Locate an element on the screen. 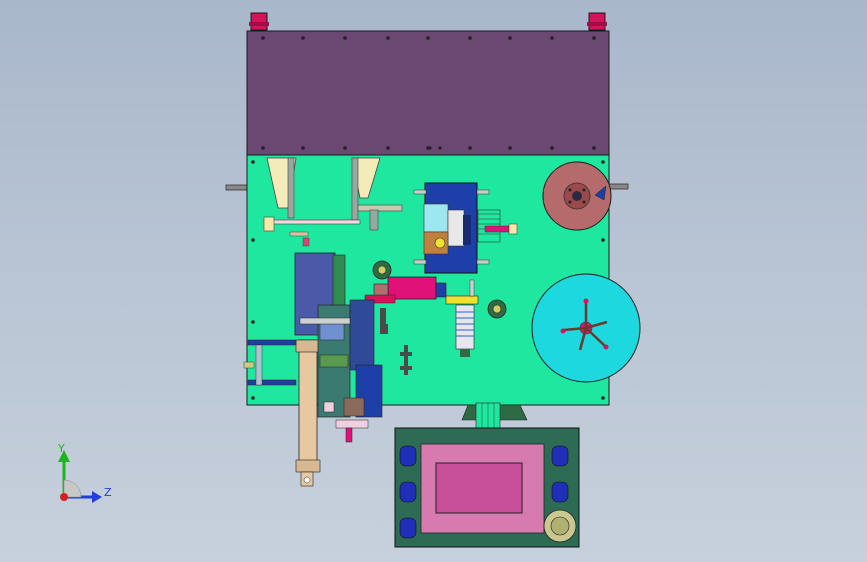 The width and height of the screenshot is (867, 562). triad-origin is located at coordinates (64, 497).